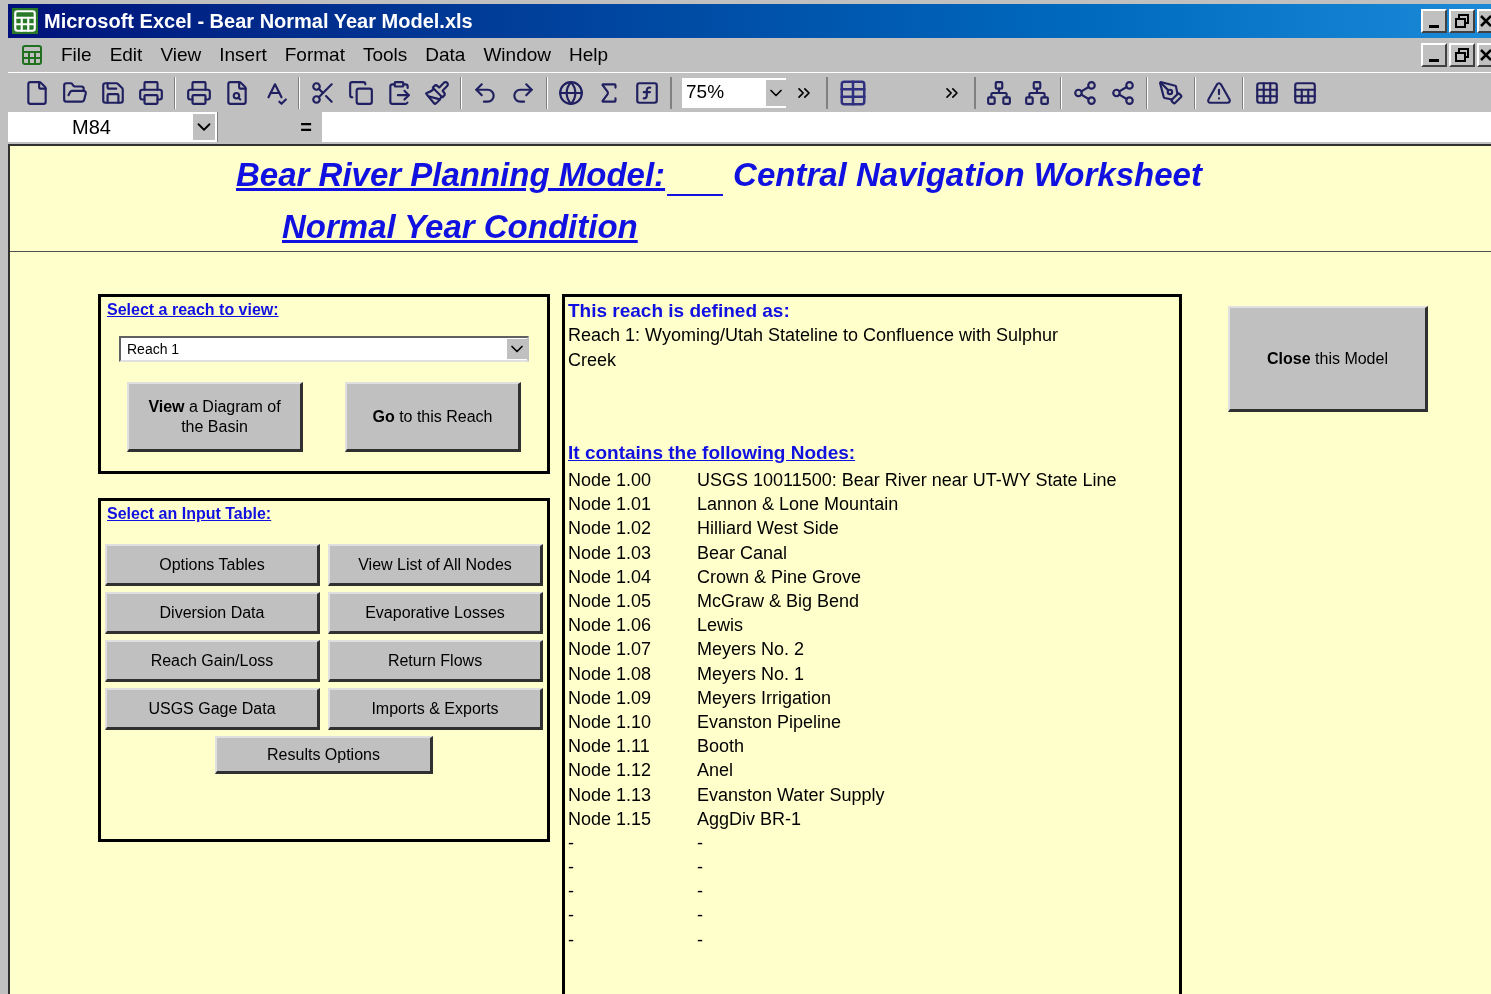 The height and width of the screenshot is (994, 1491). Describe the element at coordinates (212, 661) in the screenshot. I see `table-button: Reach Gain/Loss` at that location.